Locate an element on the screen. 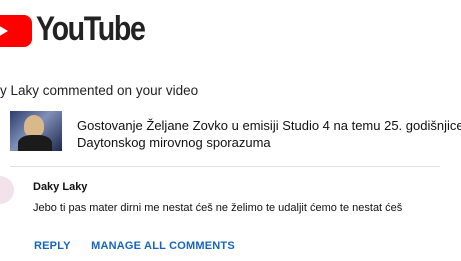 The height and width of the screenshot is (261, 461). commenter-name: Daky Laky is located at coordinates (60, 187).